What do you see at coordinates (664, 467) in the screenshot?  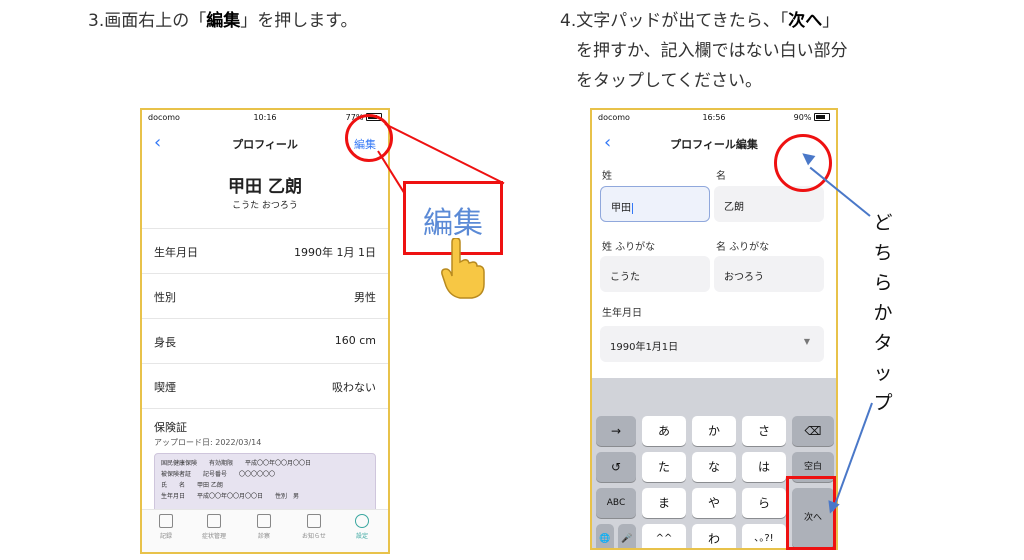 I see `key-ta: た` at bounding box center [664, 467].